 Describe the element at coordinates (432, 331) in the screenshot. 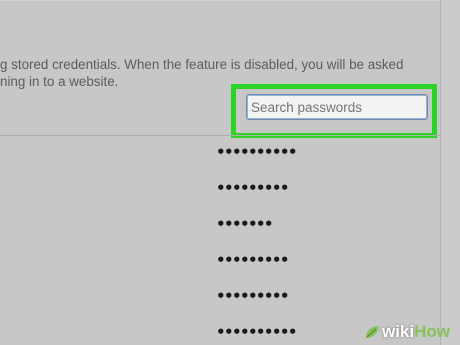

I see `watermark-how: How` at that location.